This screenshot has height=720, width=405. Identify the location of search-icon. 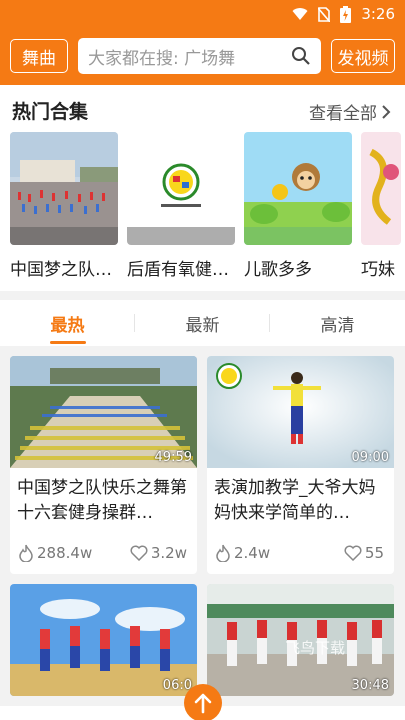
(301, 56).